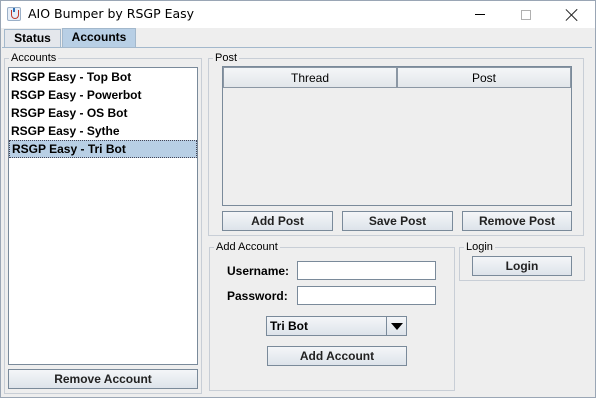 The width and height of the screenshot is (596, 398). Describe the element at coordinates (336, 326) in the screenshot. I see `bot-select: Tri Bot` at that location.